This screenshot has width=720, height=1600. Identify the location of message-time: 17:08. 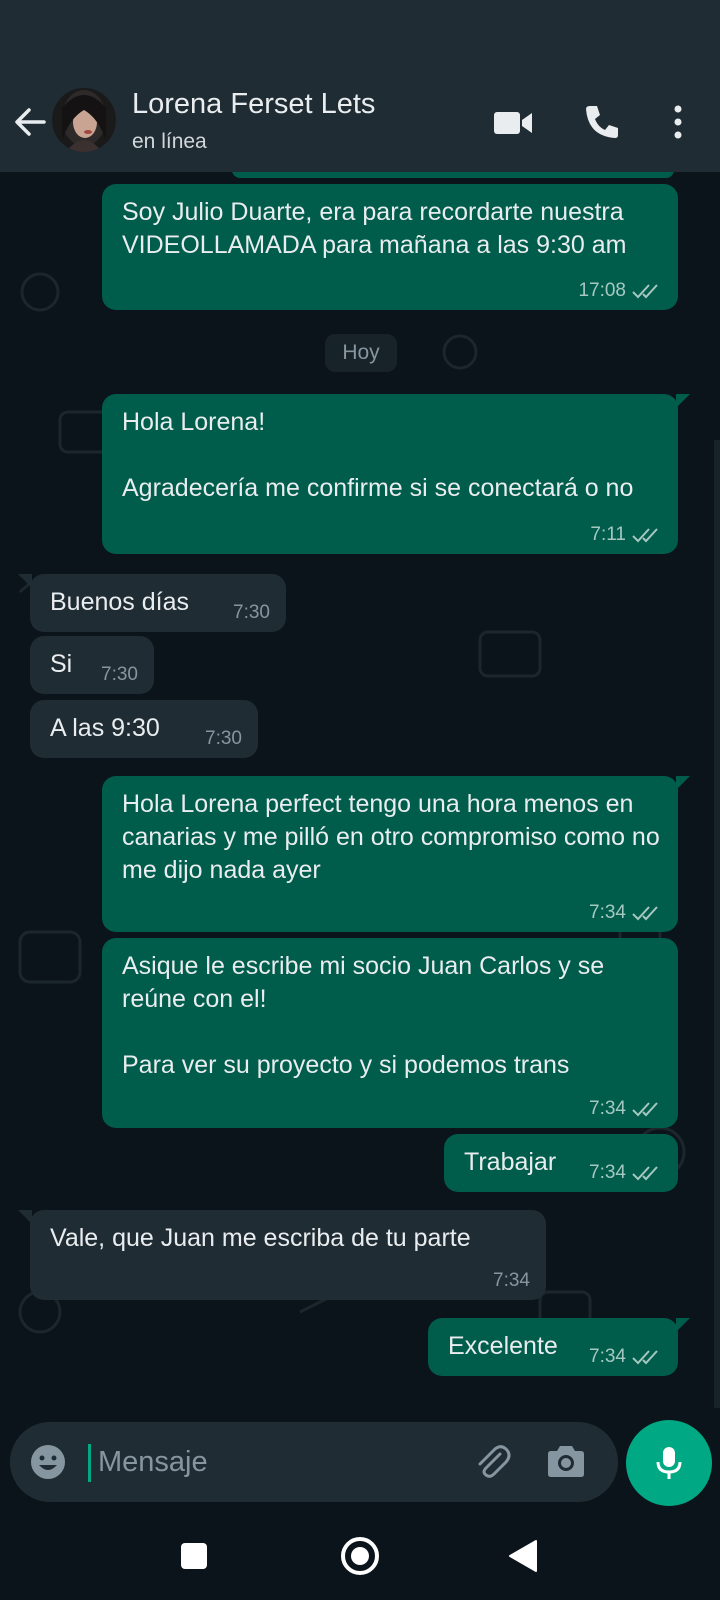
(602, 290).